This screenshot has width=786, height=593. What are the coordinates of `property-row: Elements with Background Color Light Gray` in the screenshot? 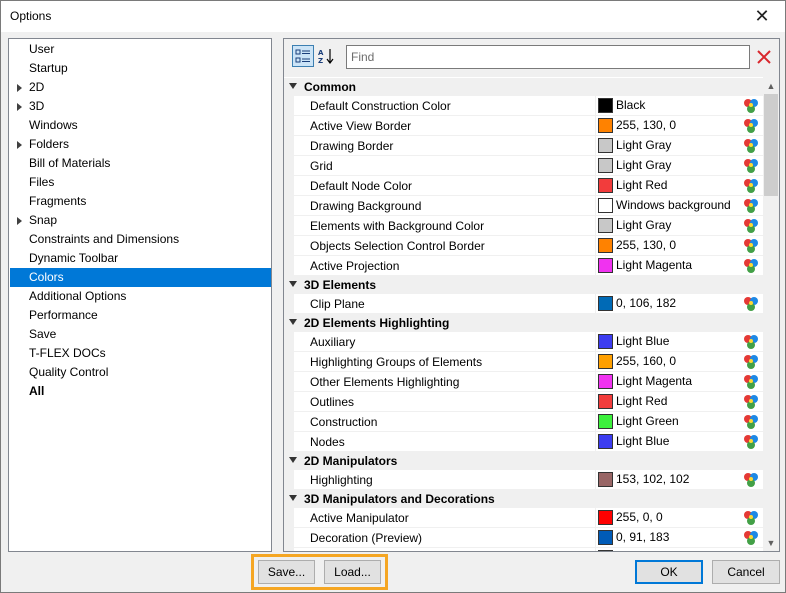 It's located at (523, 226).